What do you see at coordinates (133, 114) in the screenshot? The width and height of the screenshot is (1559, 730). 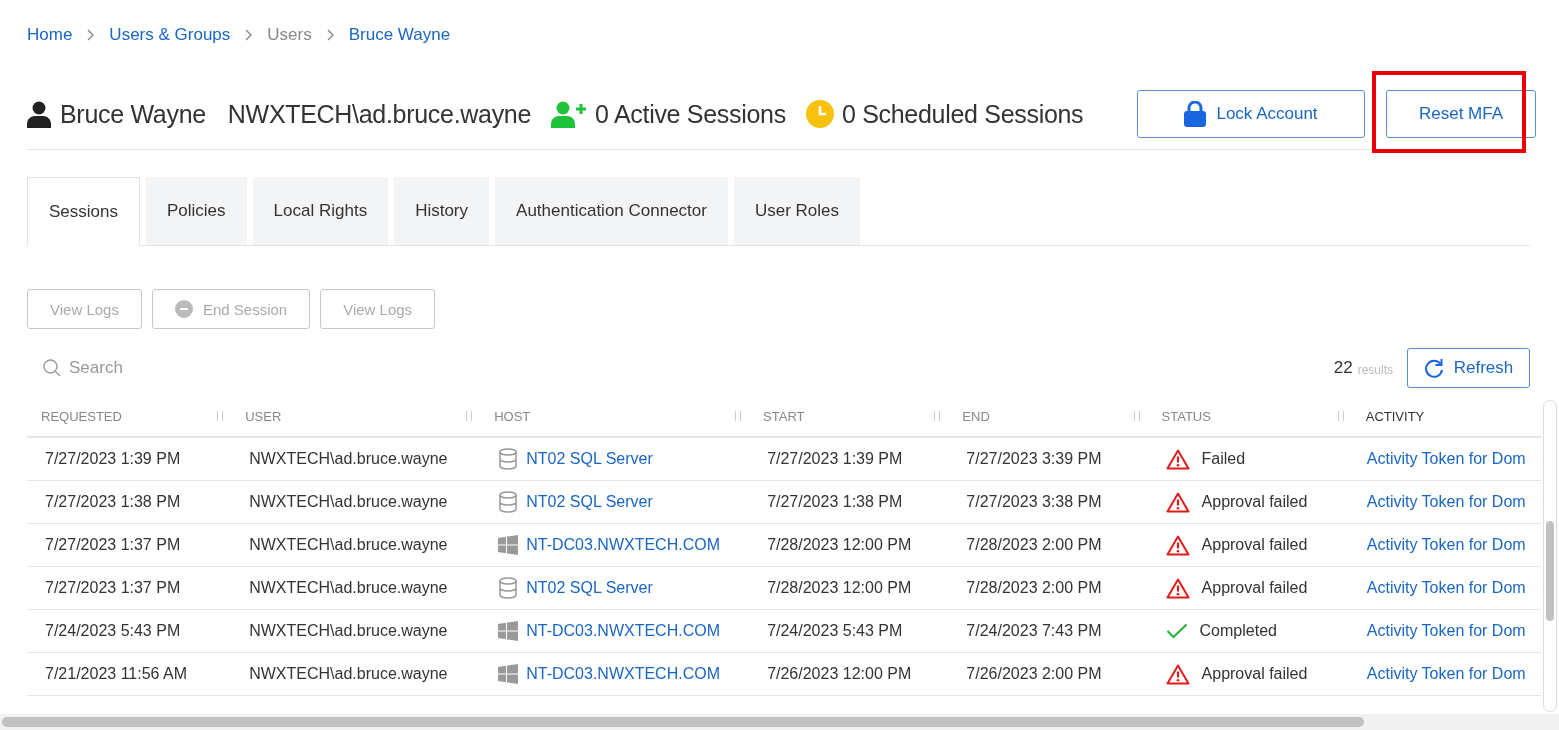 I see `user-name: Bruce Wayne` at bounding box center [133, 114].